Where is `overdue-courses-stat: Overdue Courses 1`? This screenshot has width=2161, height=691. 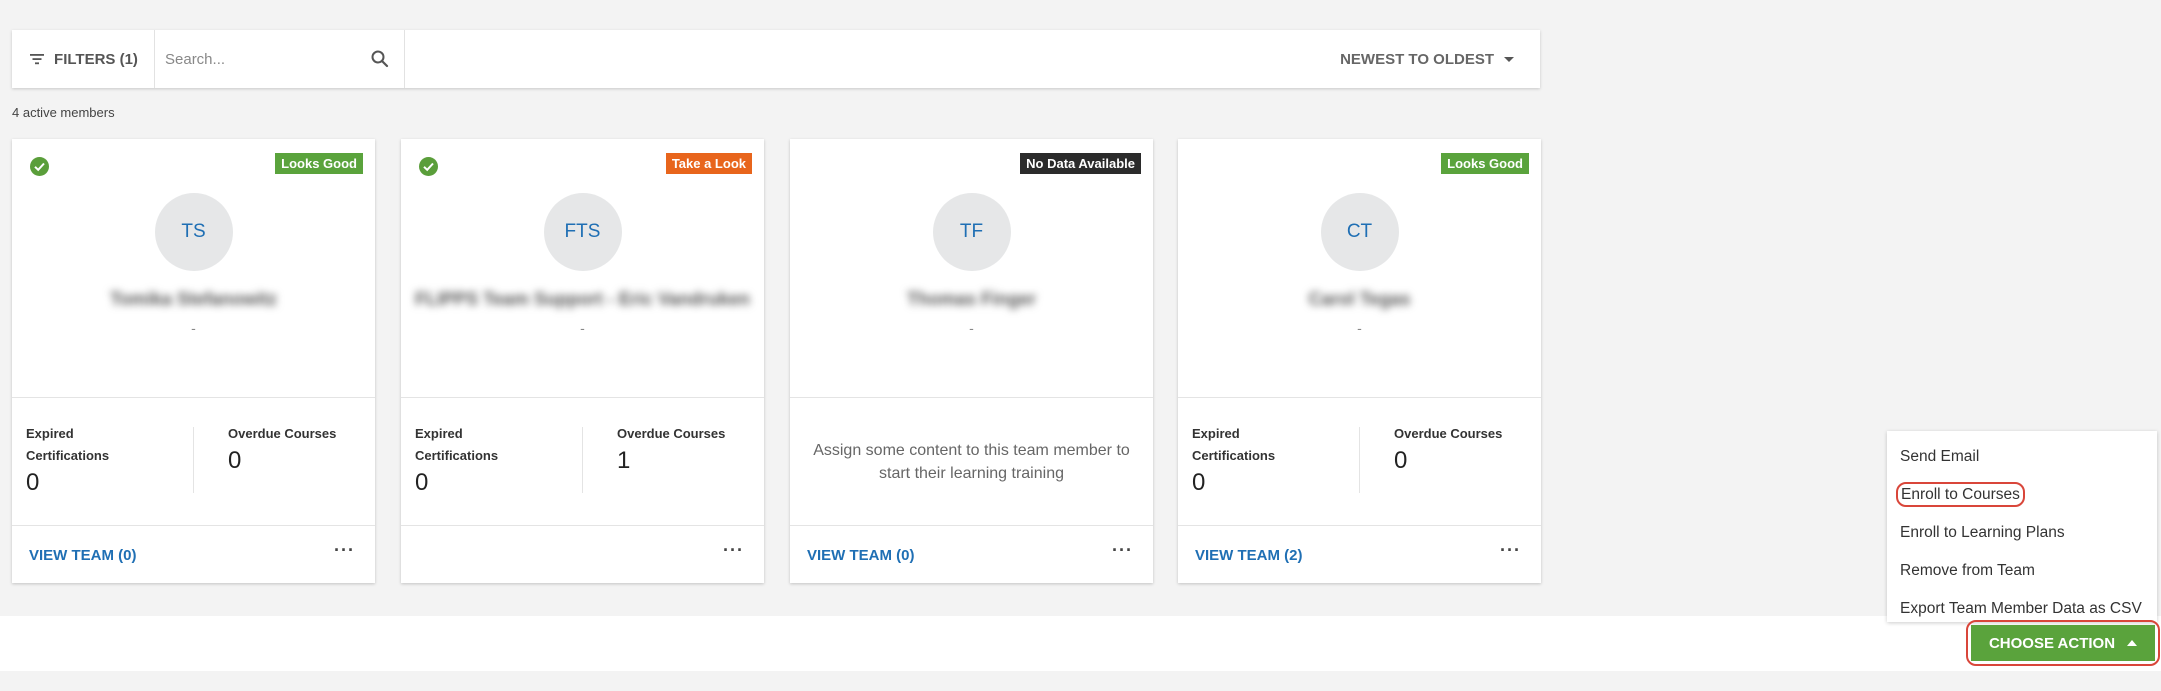 overdue-courses-stat: Overdue Courses 1 is located at coordinates (663, 461).